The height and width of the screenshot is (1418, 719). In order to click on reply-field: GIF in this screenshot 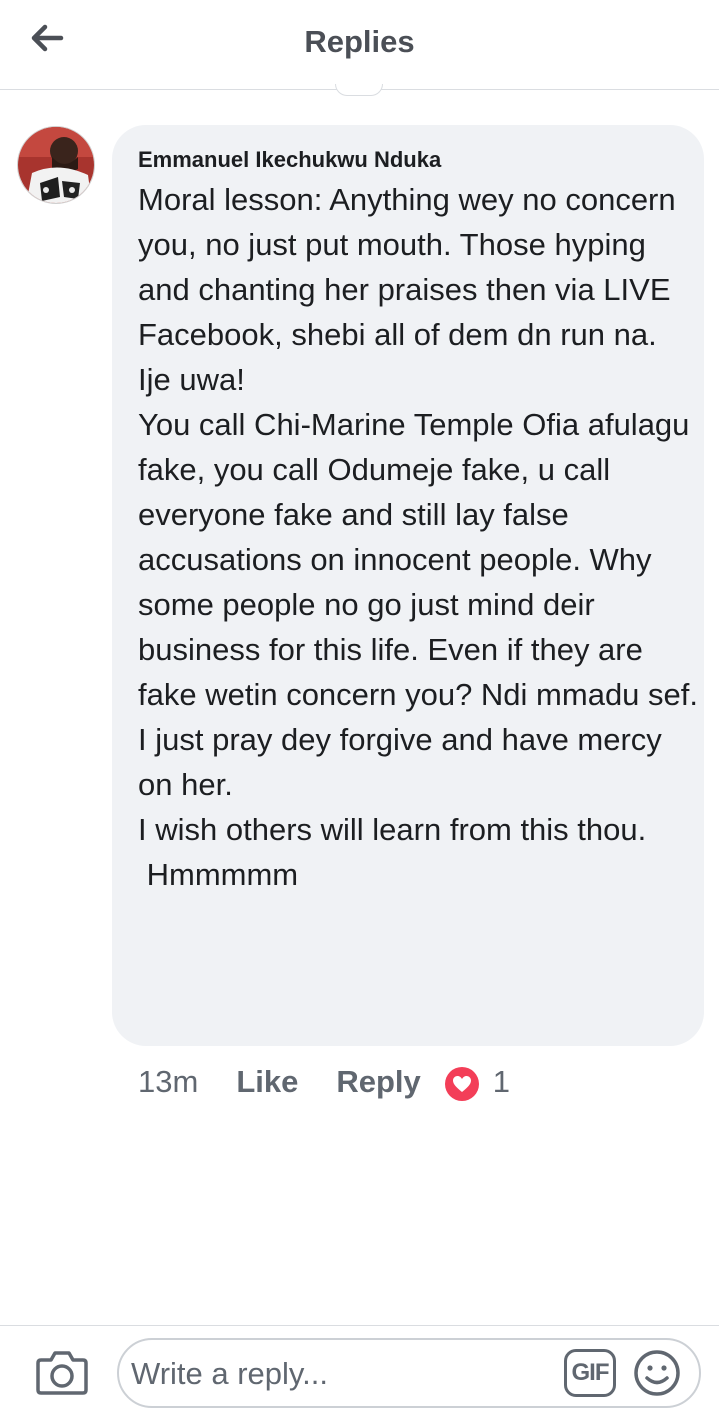, I will do `click(409, 1373)`.